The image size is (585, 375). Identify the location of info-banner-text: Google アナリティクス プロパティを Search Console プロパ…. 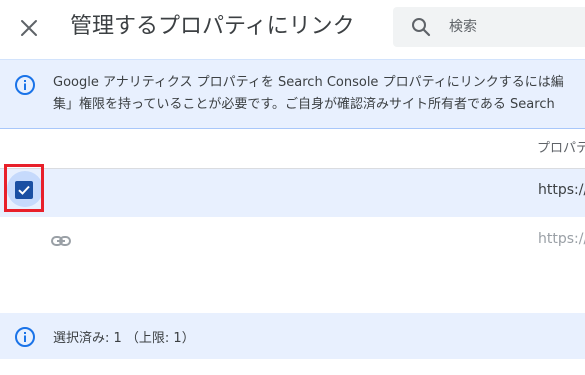
(319, 94).